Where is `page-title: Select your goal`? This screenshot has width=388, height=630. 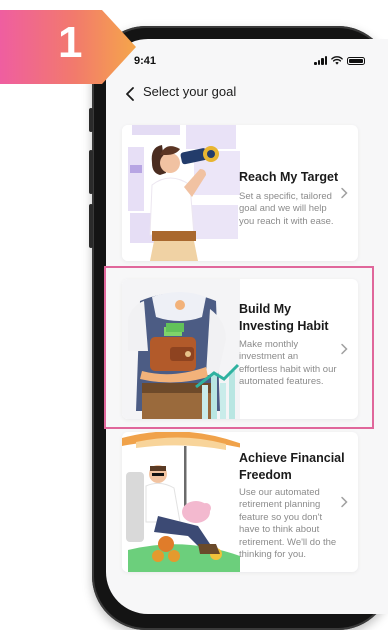
page-title: Select your goal is located at coordinates (190, 91).